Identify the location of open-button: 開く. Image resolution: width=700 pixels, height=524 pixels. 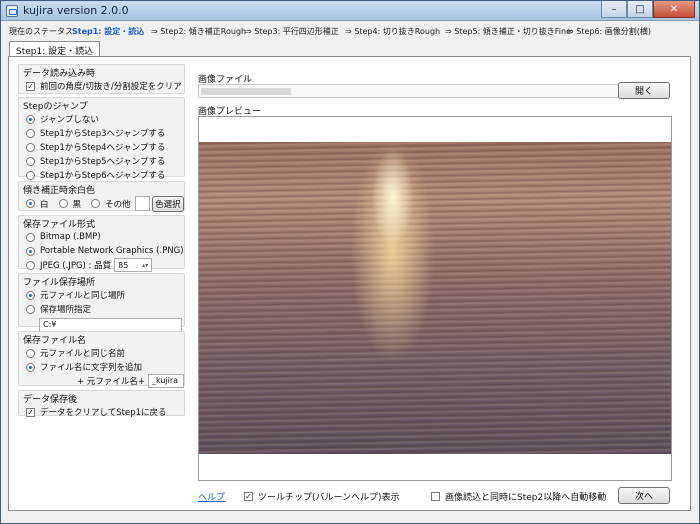
(644, 90).